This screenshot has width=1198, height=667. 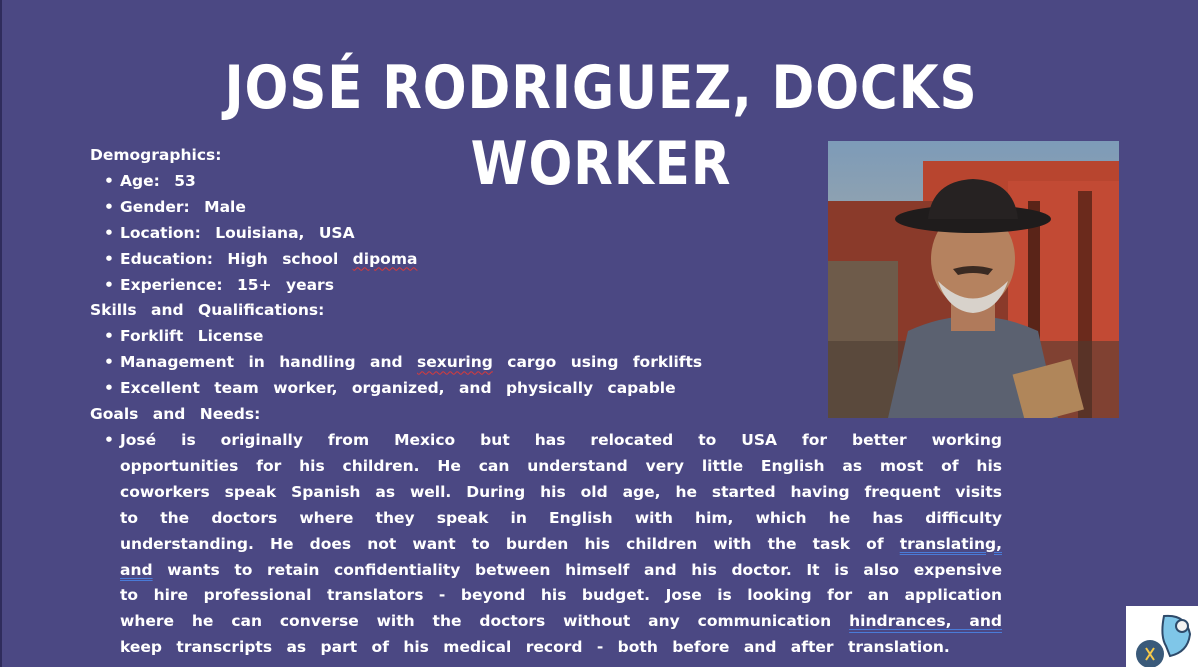 I want to click on item-label: Experience:, so click(x=171, y=284).